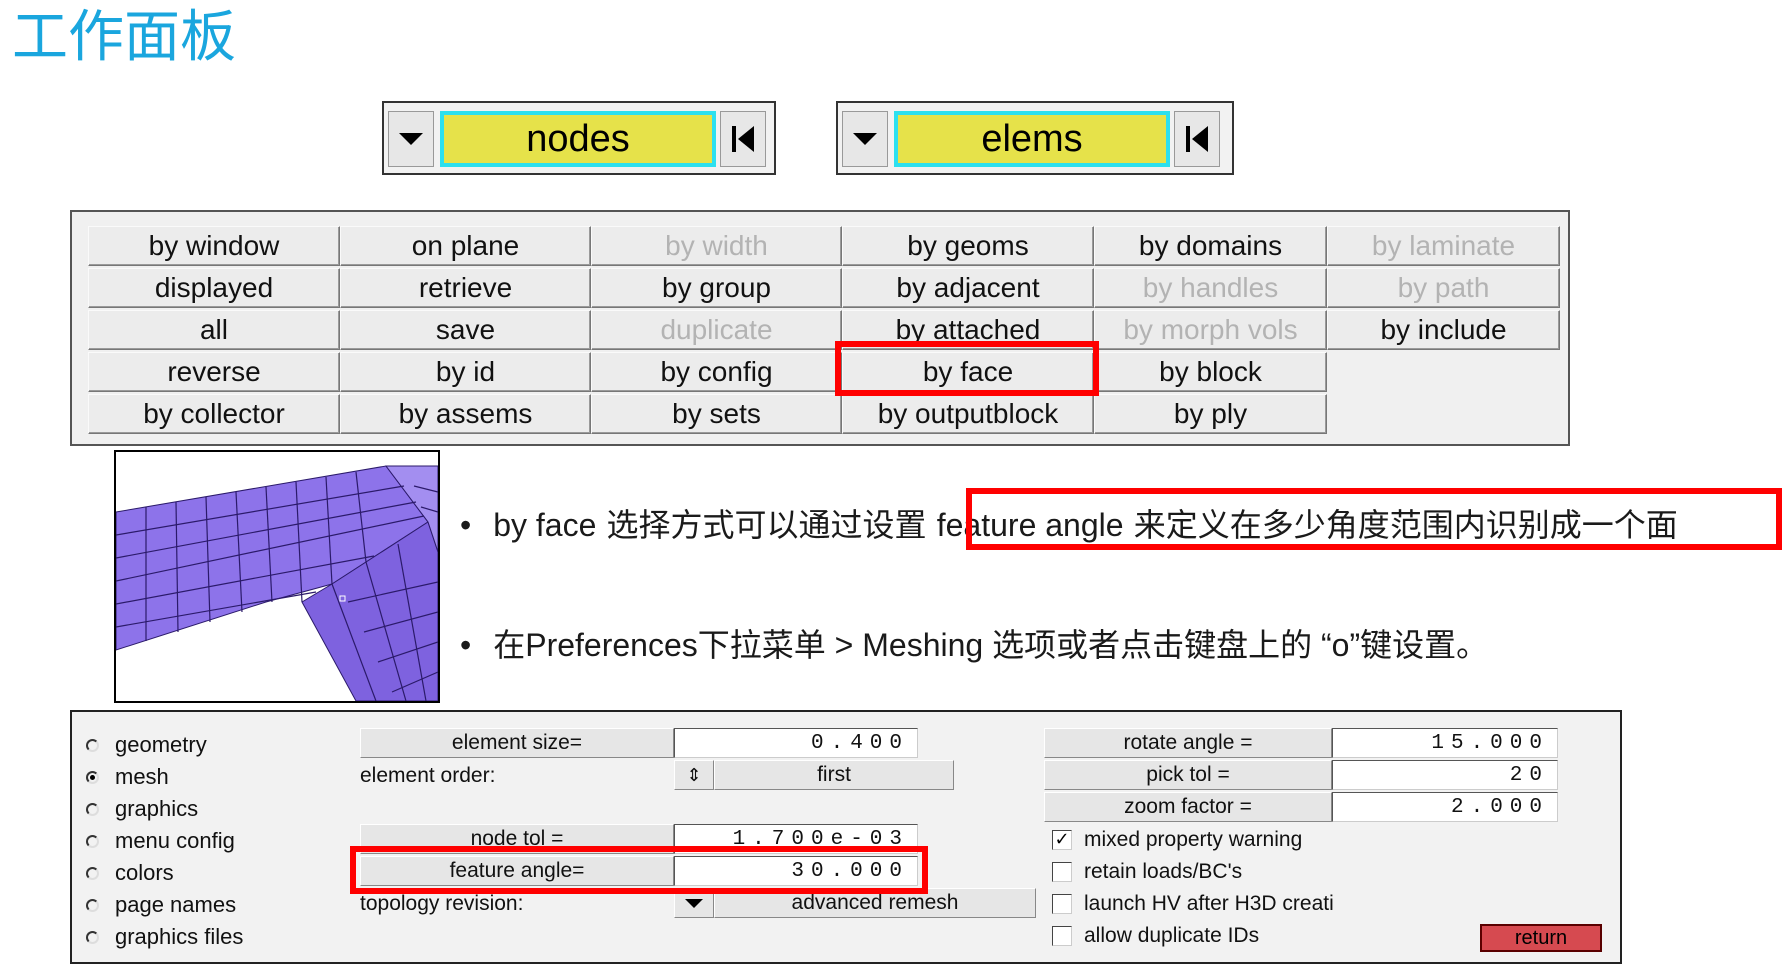 The width and height of the screenshot is (1786, 978). What do you see at coordinates (465, 414) in the screenshot?
I see `by-assems-button: by assems` at bounding box center [465, 414].